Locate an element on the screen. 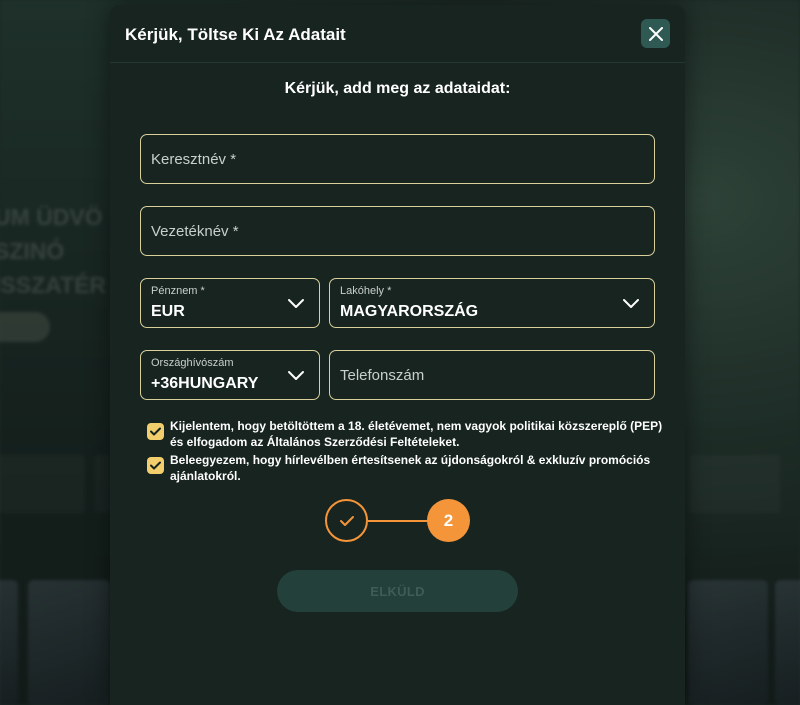 The height and width of the screenshot is (705, 800). residence-value: MAGYARORSZÁG is located at coordinates (409, 311).